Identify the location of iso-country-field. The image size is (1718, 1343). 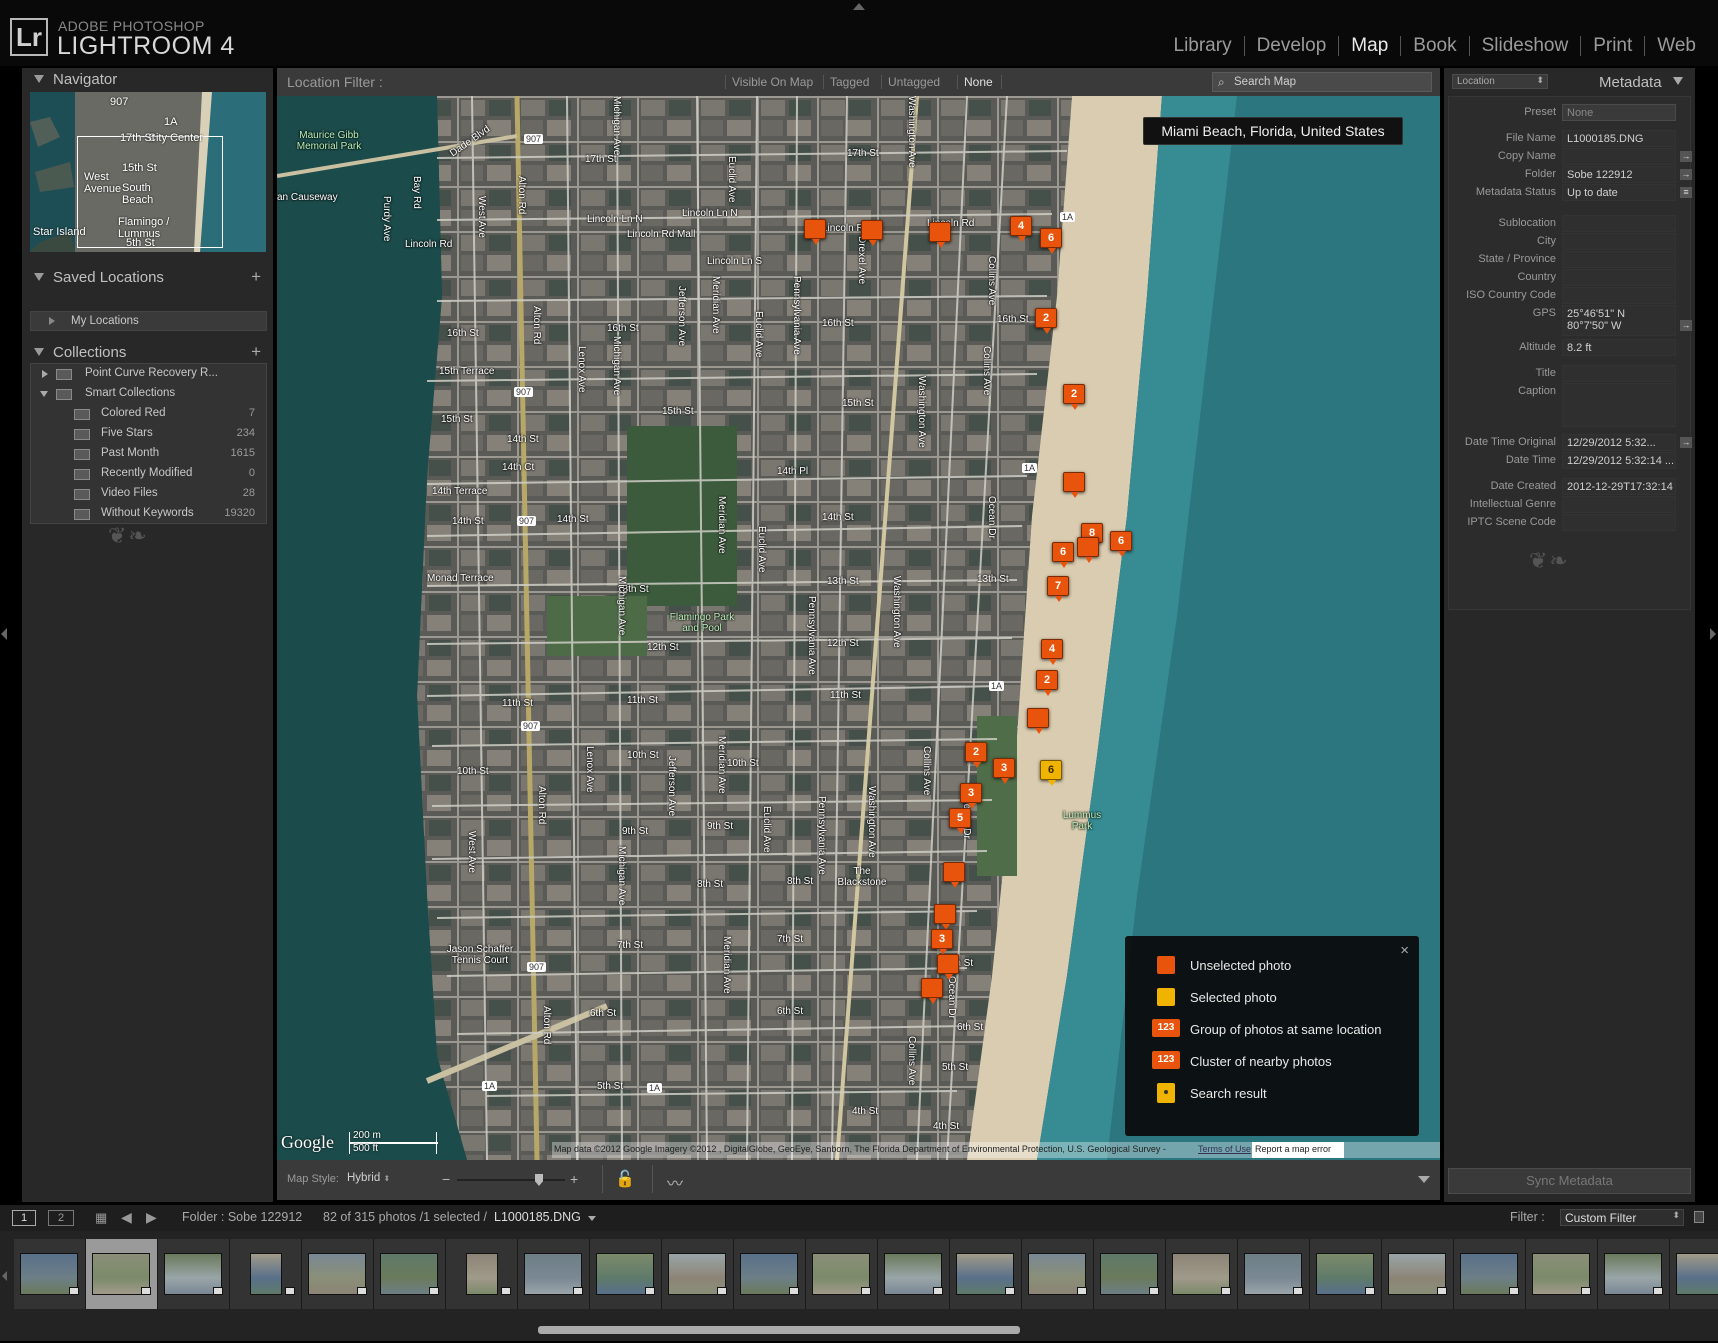
(1619, 295).